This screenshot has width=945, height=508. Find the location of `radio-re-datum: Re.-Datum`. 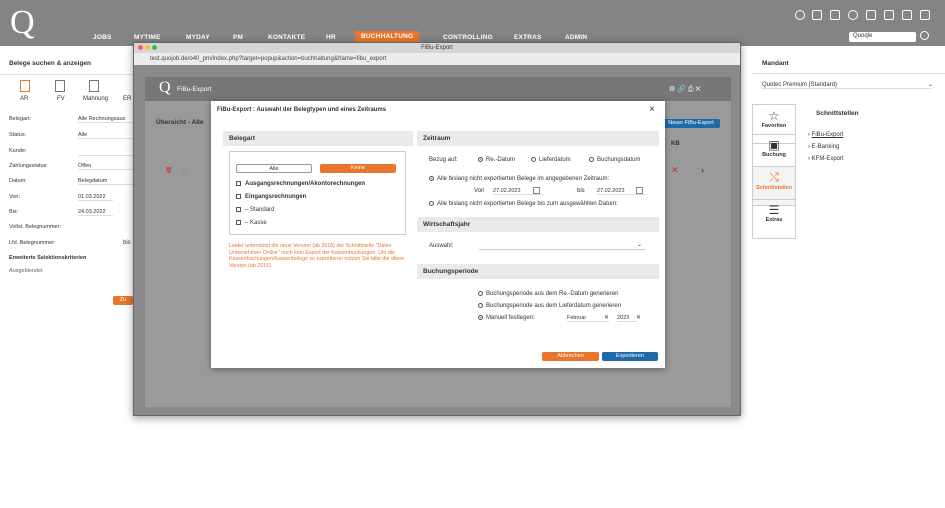

radio-re-datum: Re.-Datum is located at coordinates (496, 160).